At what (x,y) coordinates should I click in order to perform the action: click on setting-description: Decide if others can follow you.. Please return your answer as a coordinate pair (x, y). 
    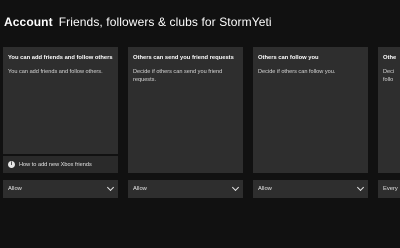
    Looking at the image, I should click on (297, 72).